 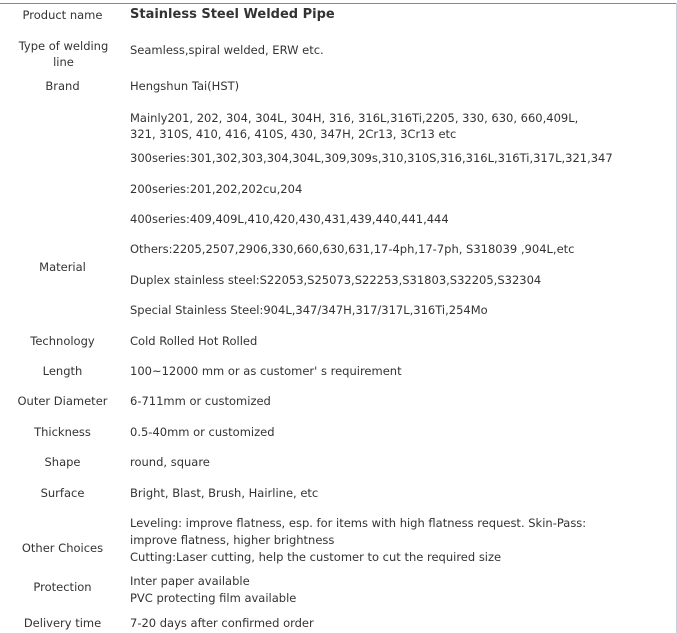 I want to click on row-label: Brand, so click(x=62, y=86).